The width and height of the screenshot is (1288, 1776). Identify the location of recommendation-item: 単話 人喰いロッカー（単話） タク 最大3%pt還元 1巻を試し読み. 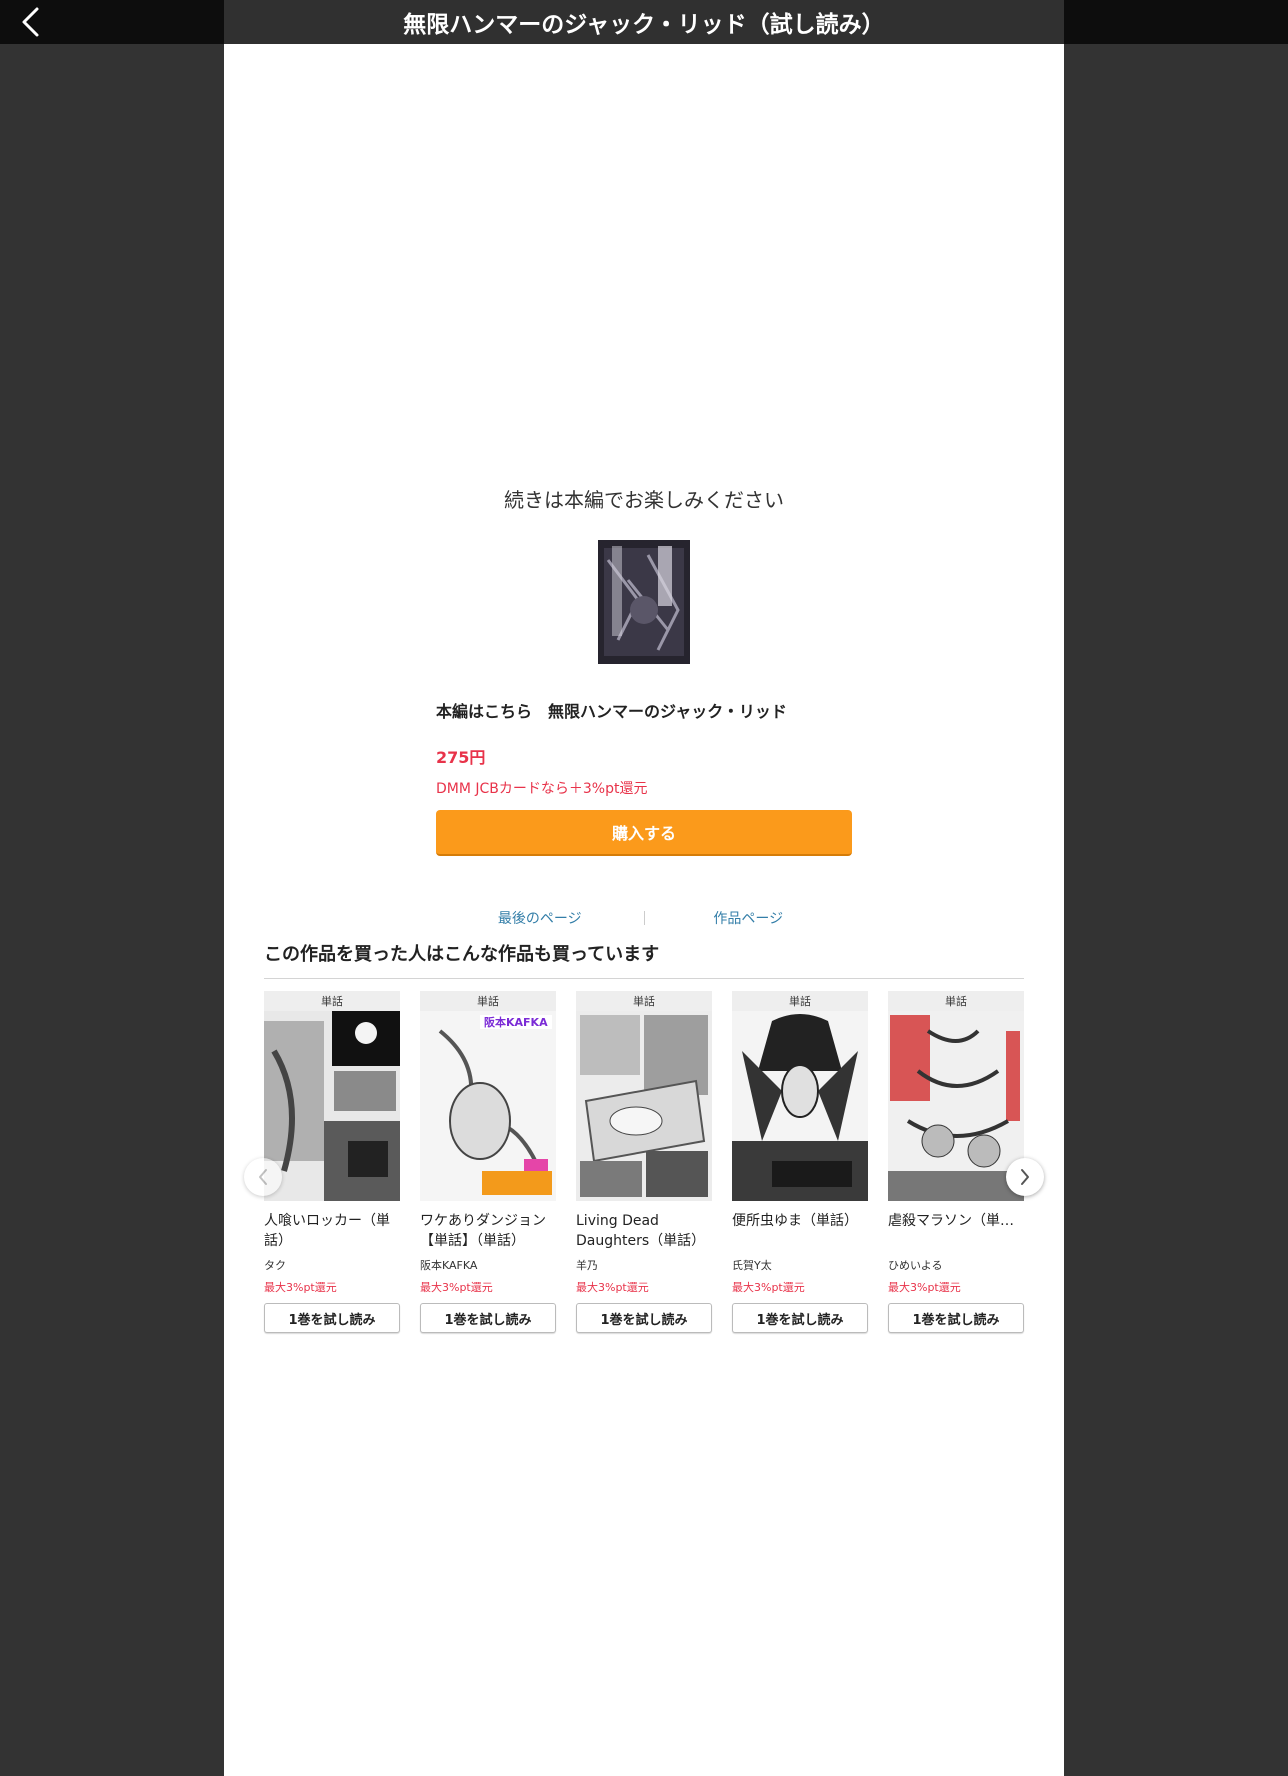
(332, 1181).